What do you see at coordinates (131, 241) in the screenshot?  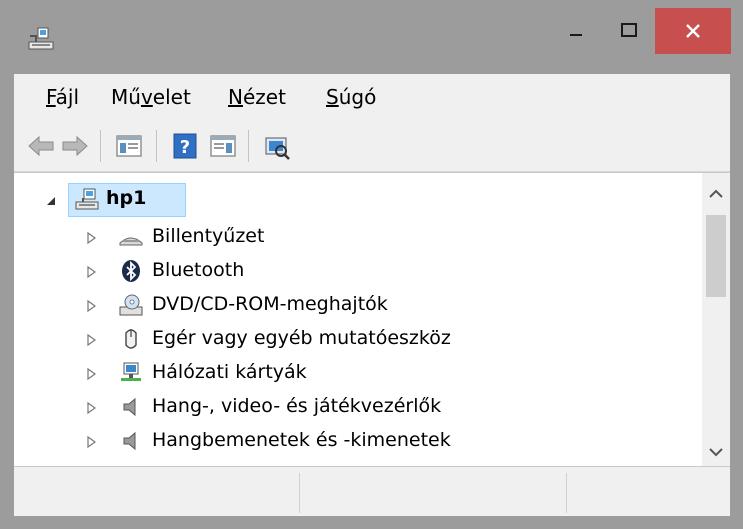 I see `keyboard-icon` at bounding box center [131, 241].